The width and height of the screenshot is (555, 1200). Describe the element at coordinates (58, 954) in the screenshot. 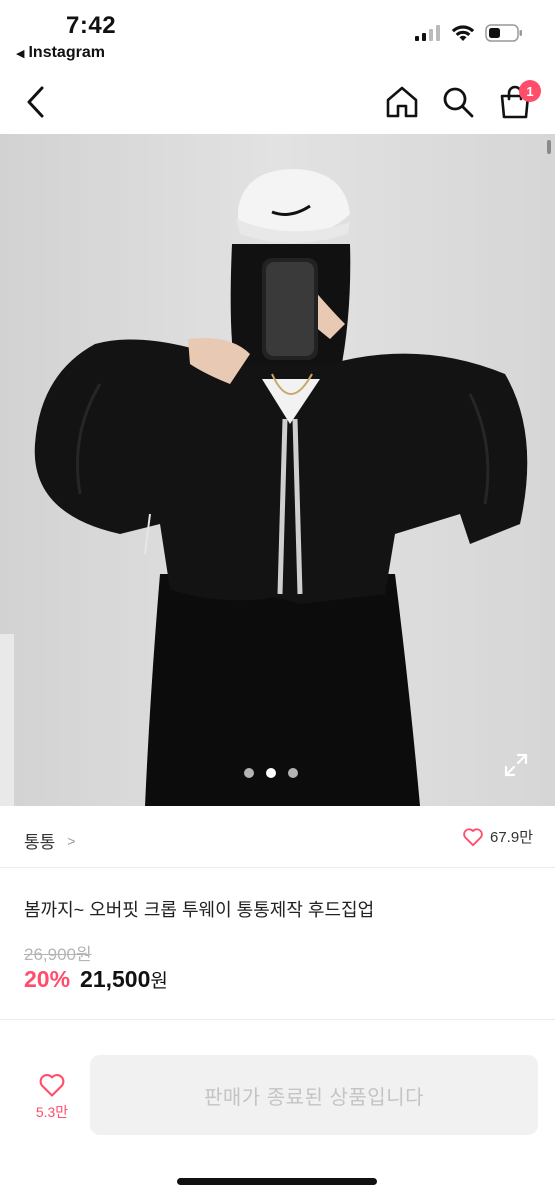

I see `original-price: 26,900원` at that location.